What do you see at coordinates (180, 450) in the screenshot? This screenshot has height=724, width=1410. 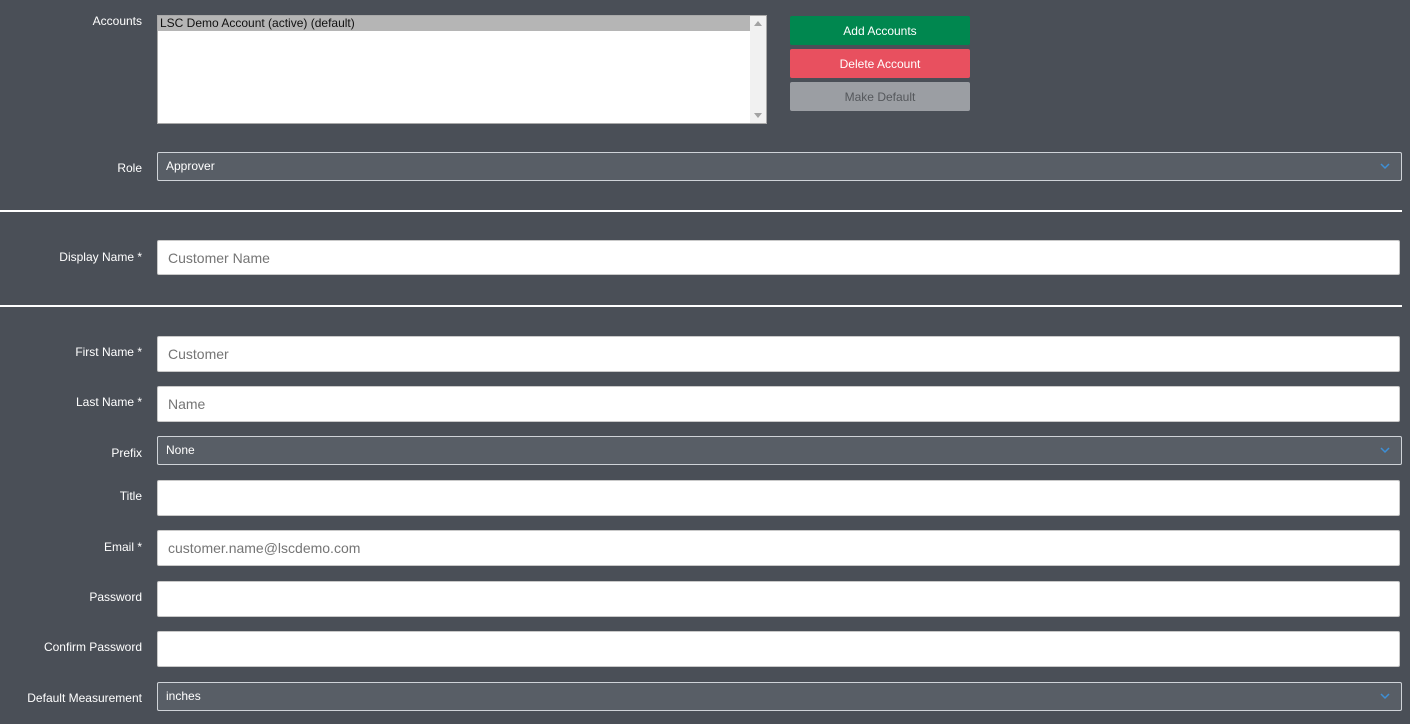 I see `prefix-select-value: None` at bounding box center [180, 450].